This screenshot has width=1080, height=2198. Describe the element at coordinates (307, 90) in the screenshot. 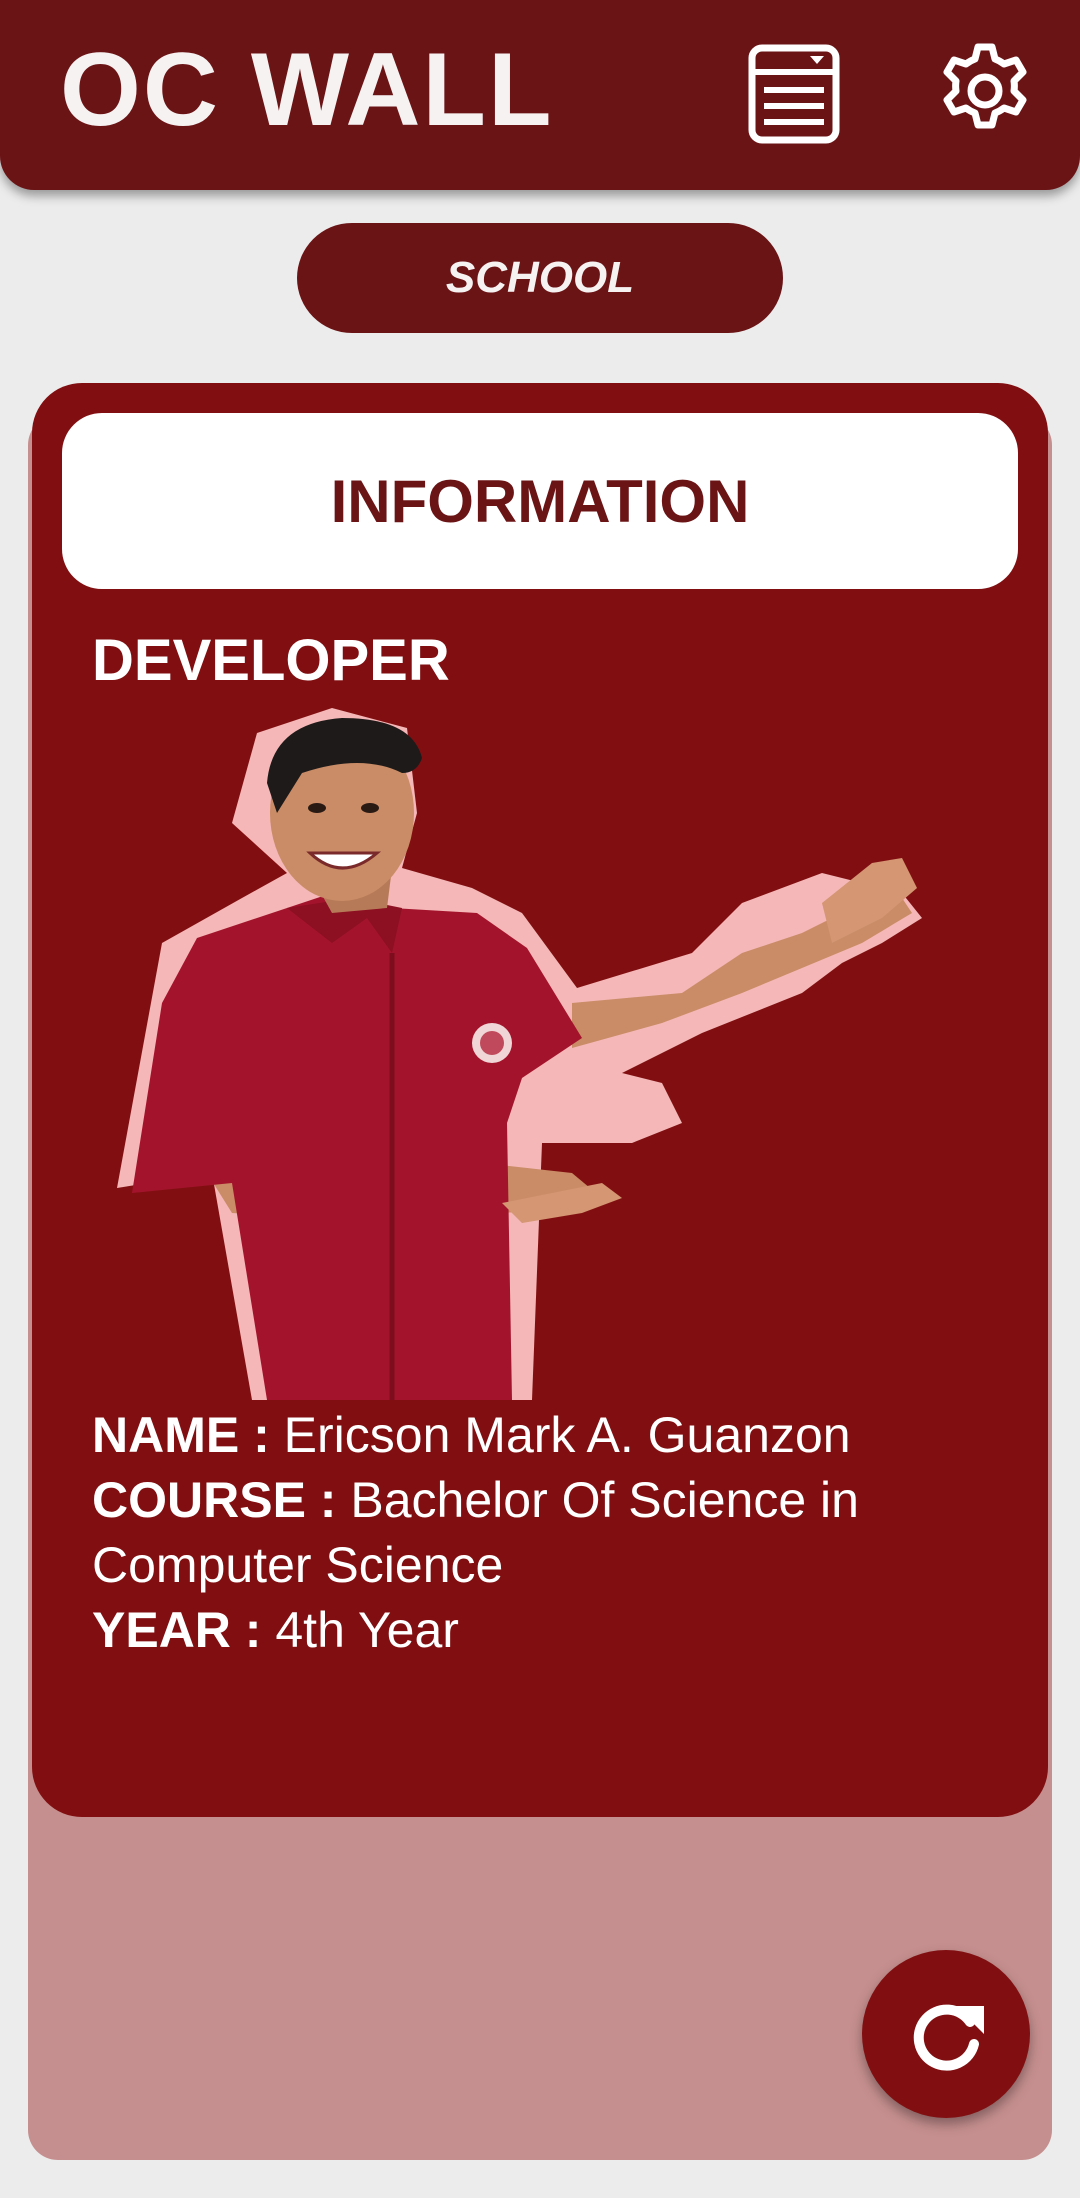

I see `app-title: OC WALL` at that location.